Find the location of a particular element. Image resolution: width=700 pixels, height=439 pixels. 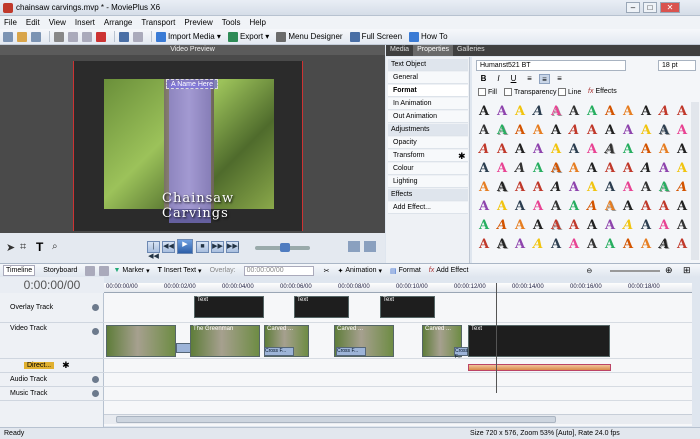

tab-timeline: Timeline is located at coordinates (19, 270).